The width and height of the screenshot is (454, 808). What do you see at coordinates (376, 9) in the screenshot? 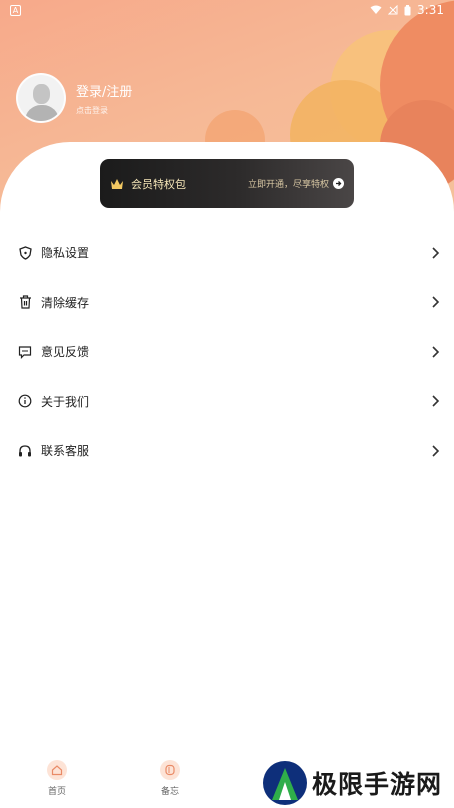
I see `wifi-icon` at bounding box center [376, 9].